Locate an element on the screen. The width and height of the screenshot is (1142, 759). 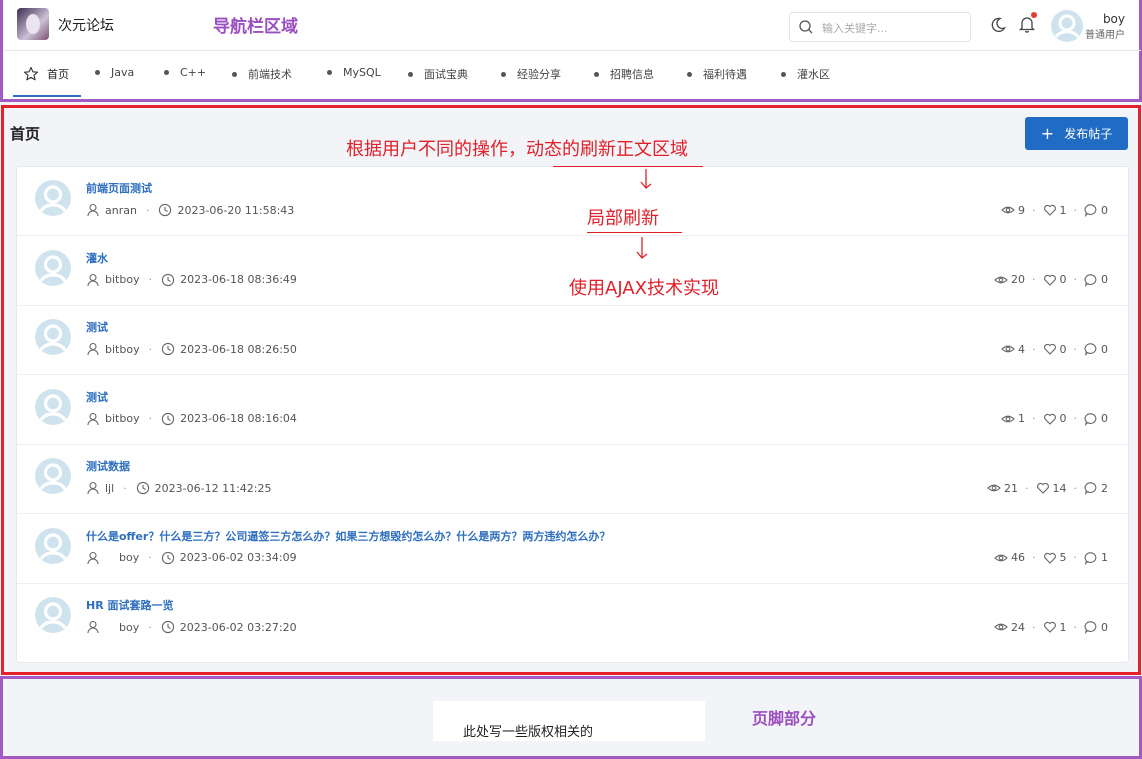
post-stats: 20 · 0 · 0 is located at coordinates (1051, 280).